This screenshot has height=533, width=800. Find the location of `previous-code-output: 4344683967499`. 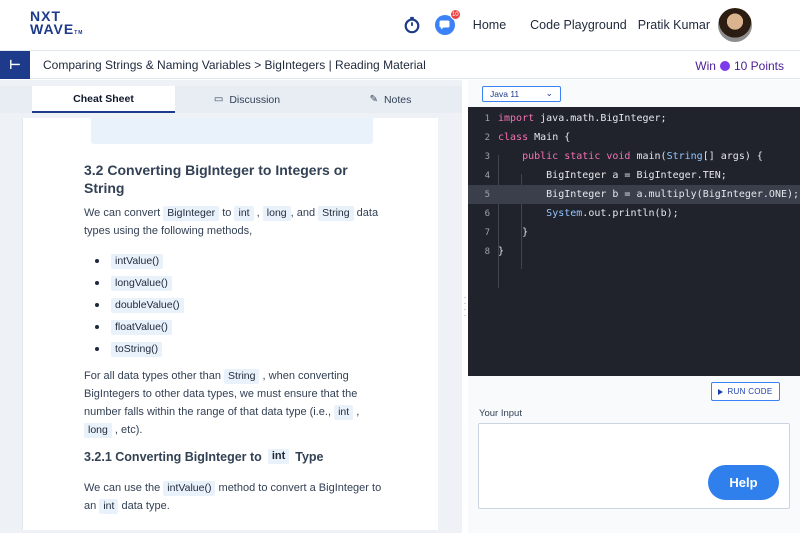

previous-code-output: 4344683967499 is located at coordinates (232, 131).